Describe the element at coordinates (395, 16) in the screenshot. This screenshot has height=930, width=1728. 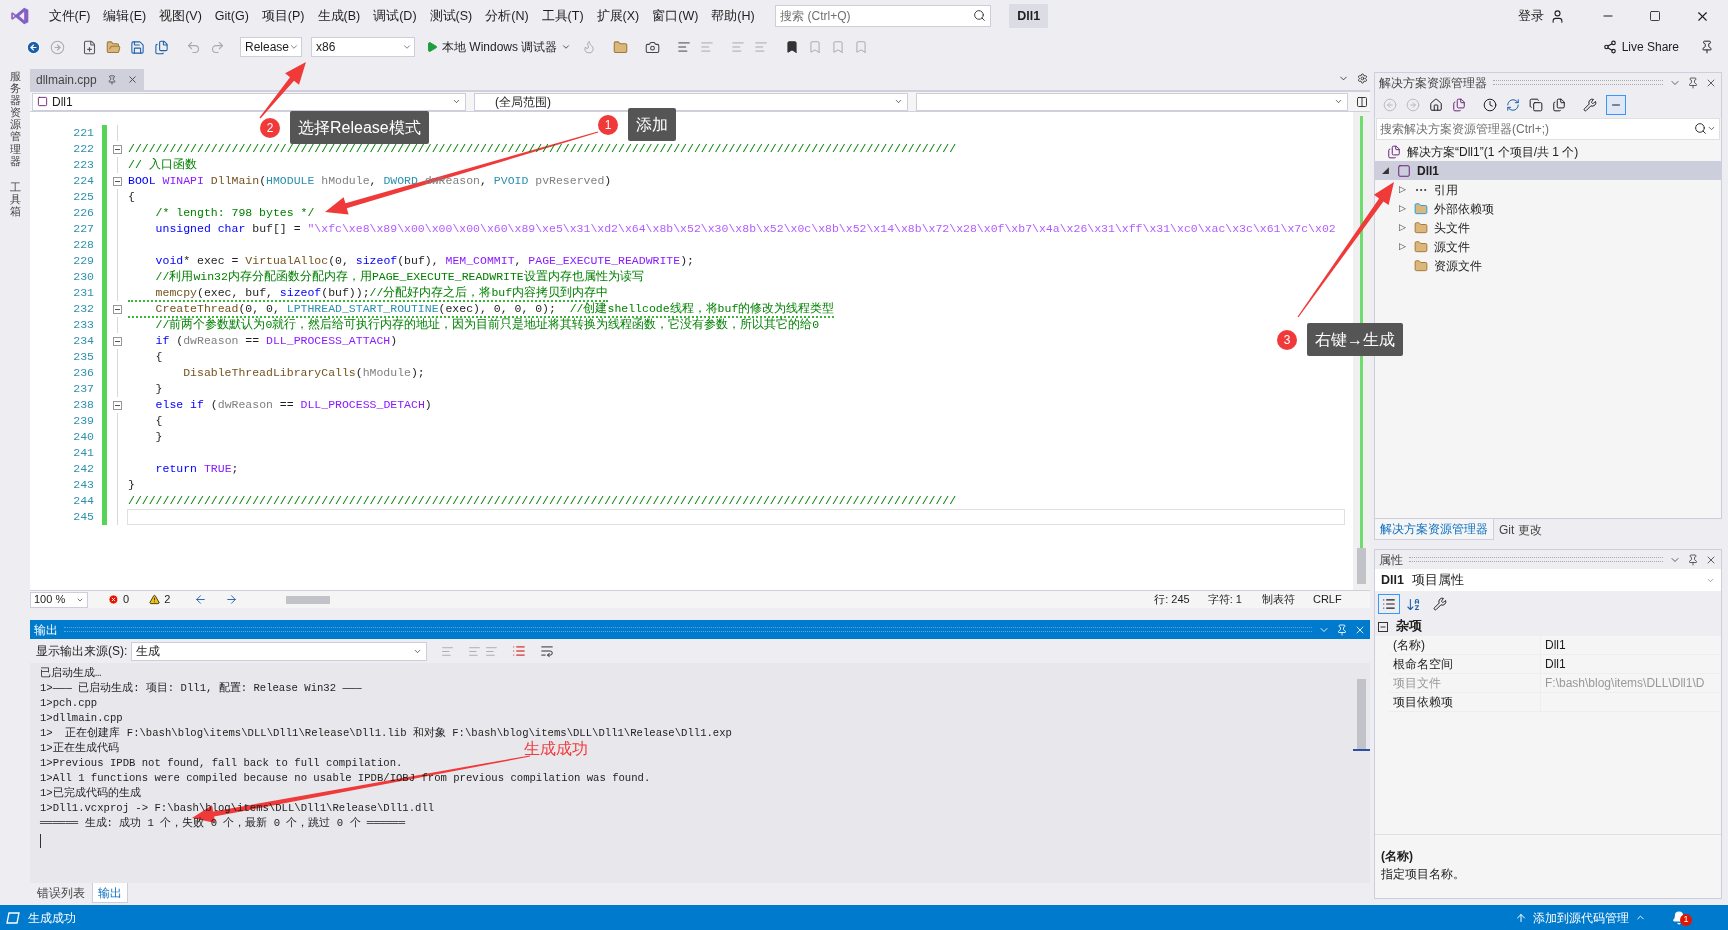
I see `menu-item: 调试(D)` at that location.